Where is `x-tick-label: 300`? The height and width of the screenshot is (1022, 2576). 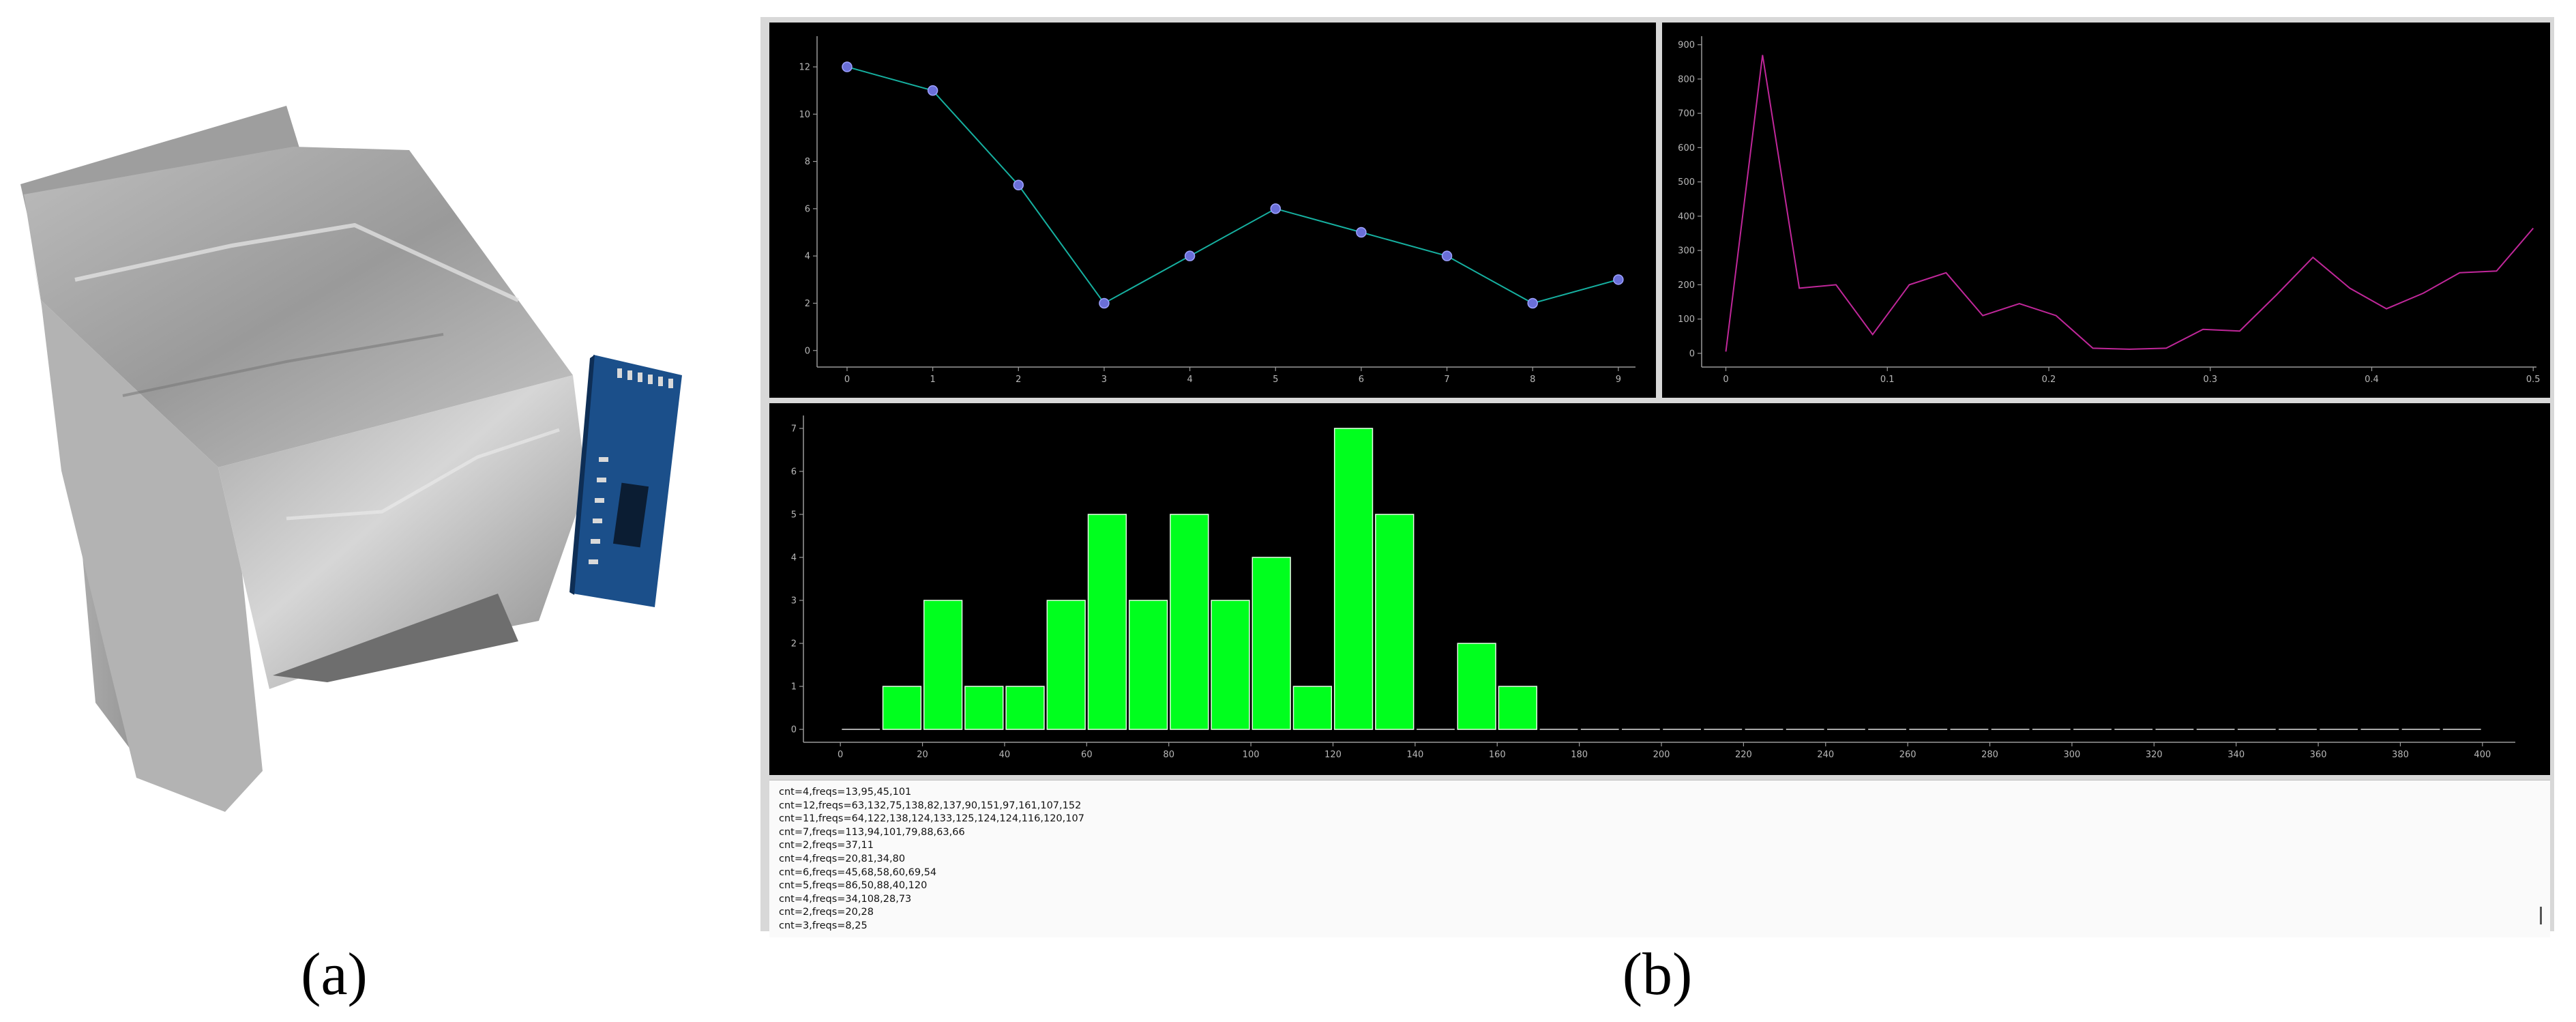 x-tick-label: 300 is located at coordinates (2072, 755).